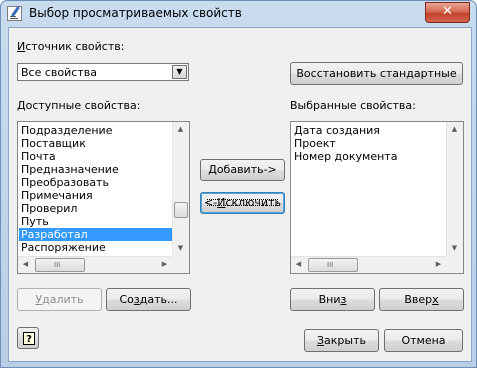 This screenshot has height=368, width=477. I want to click on list-item: Дата создания, so click(367, 130).